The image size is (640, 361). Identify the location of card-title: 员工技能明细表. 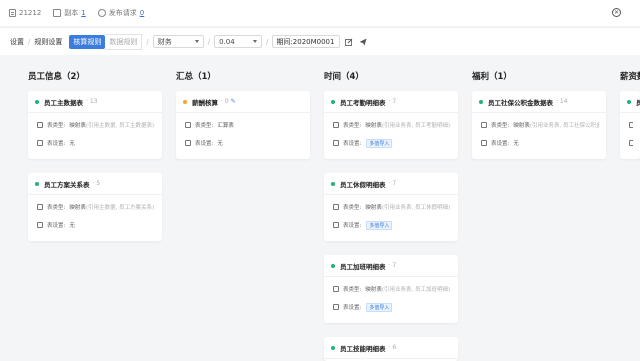
(363, 348).